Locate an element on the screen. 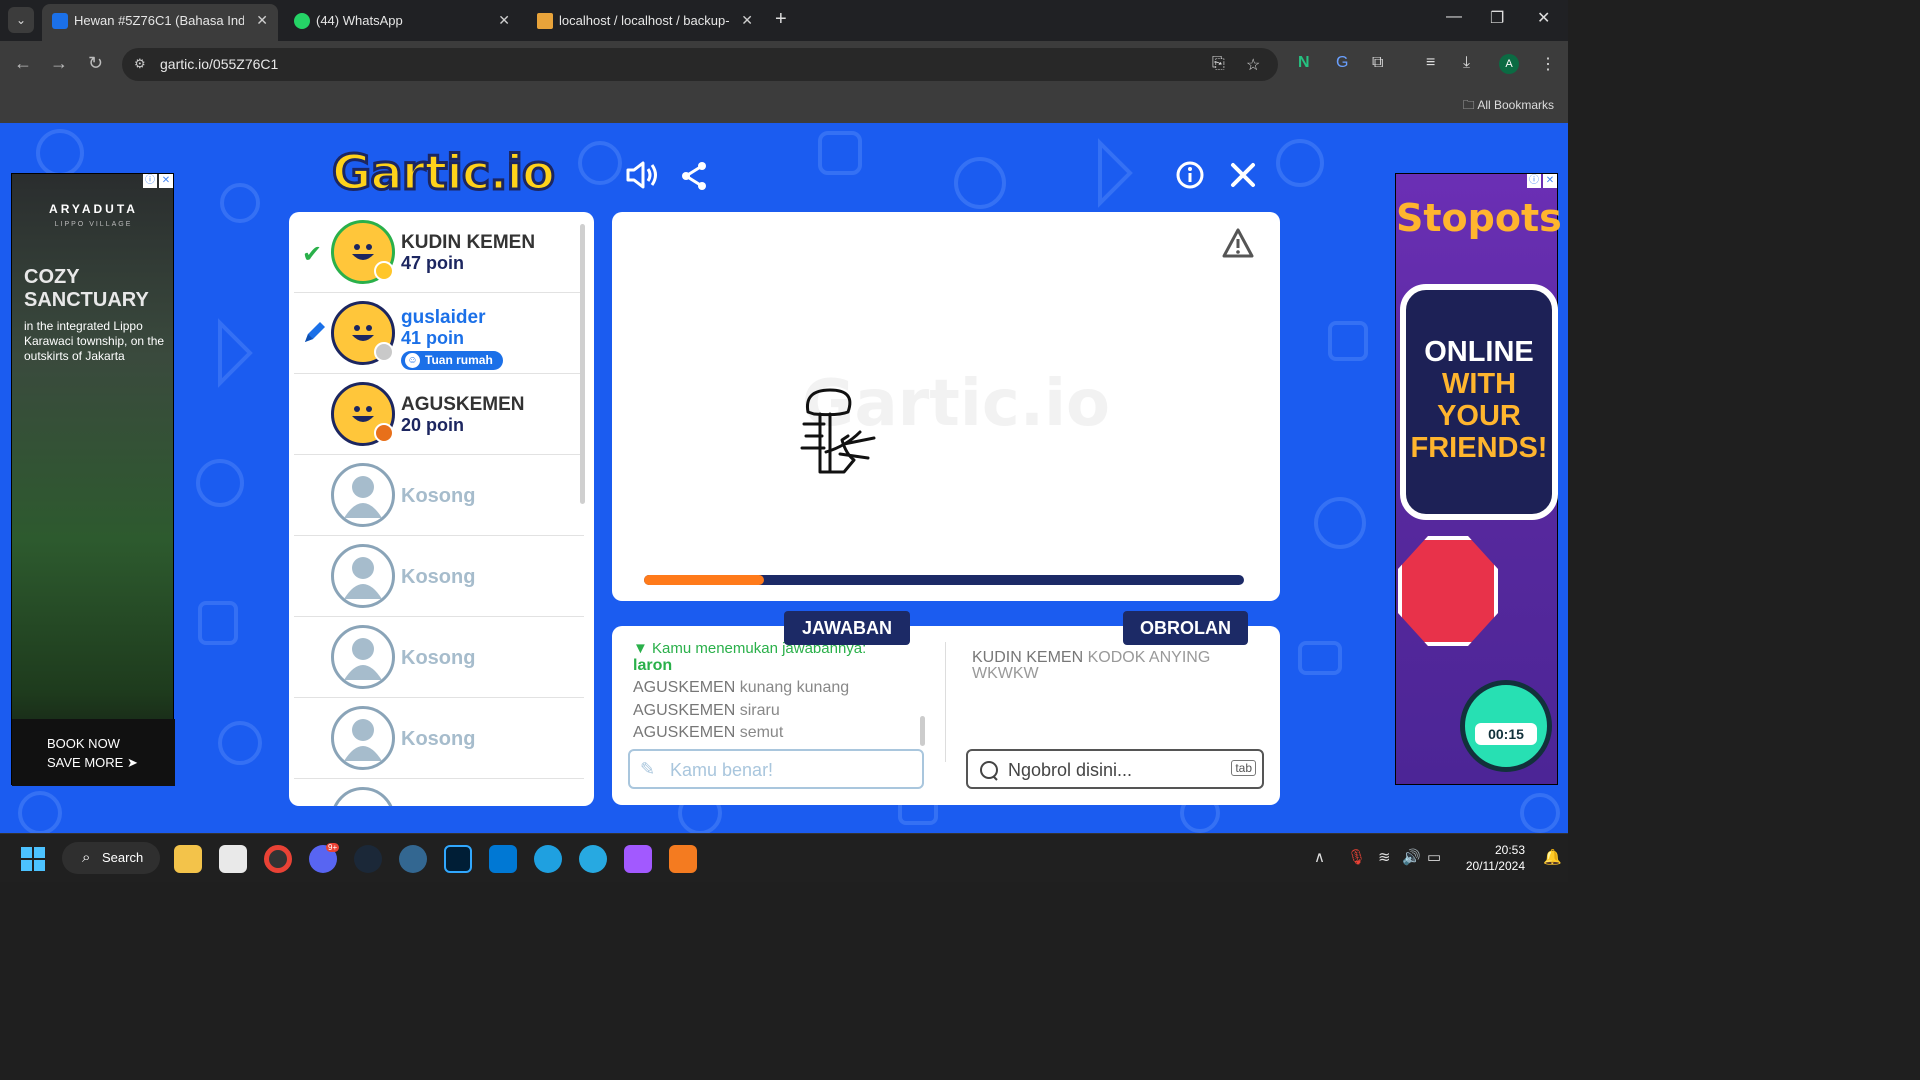 Image resolution: width=1920 pixels, height=1080 pixels. close-window-button: ✕ is located at coordinates (1543, 18).